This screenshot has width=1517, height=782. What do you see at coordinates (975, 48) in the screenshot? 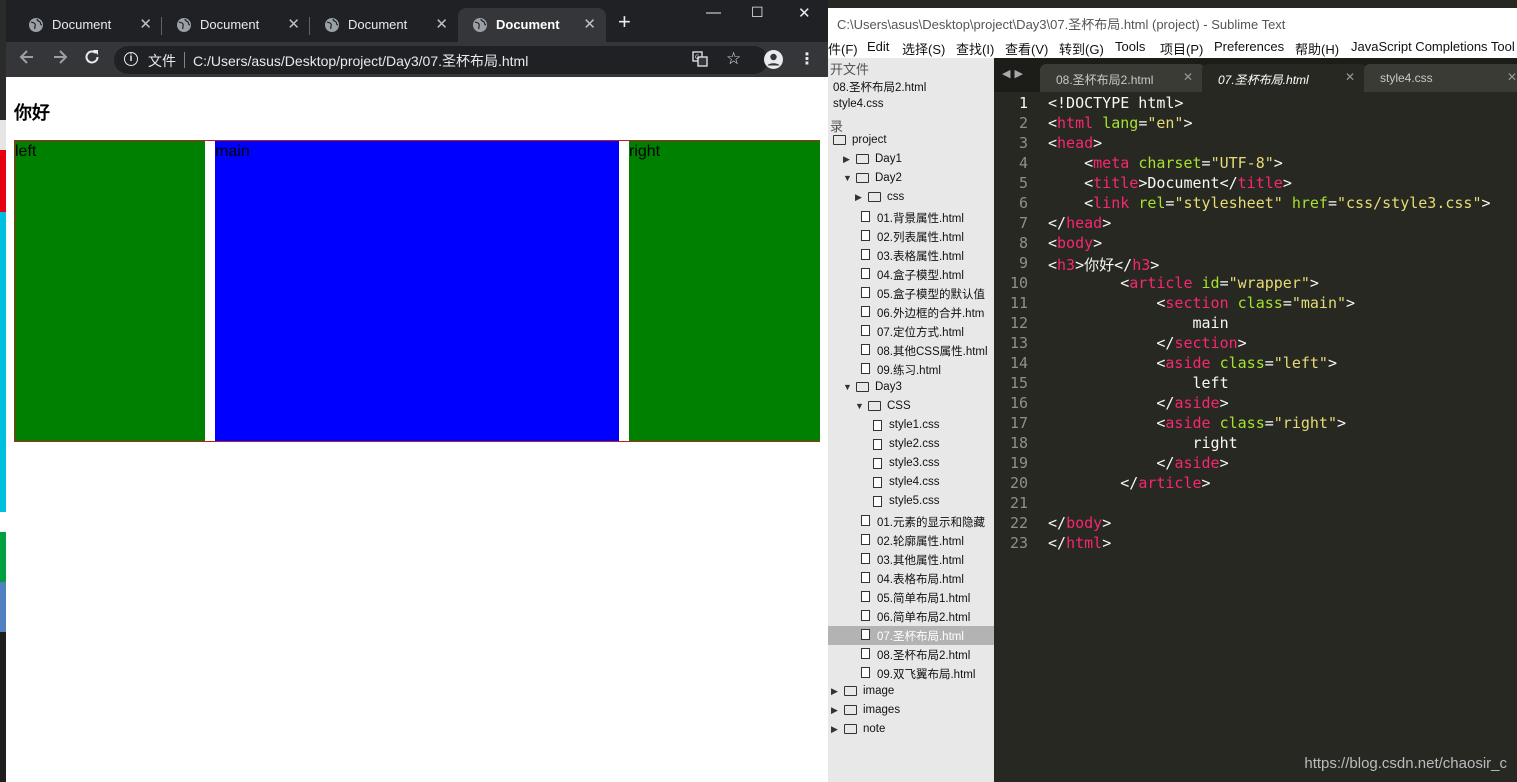
I see `menu-item: 查找(I)` at bounding box center [975, 48].